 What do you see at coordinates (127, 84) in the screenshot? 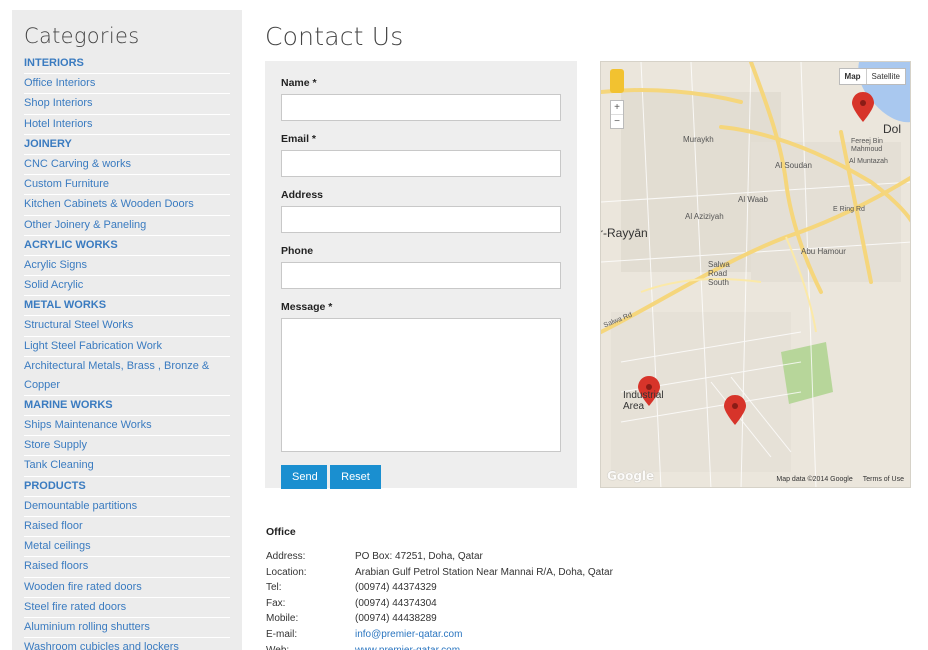
I see `category-link: Office Interiors` at bounding box center [127, 84].